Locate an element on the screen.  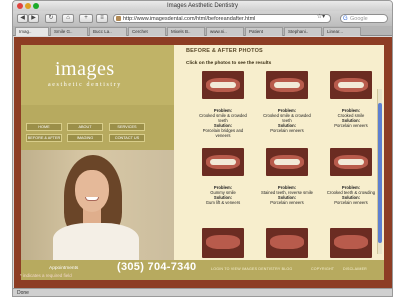
case-solution-3: Porcelain veneers is located at coordinates (351, 125).